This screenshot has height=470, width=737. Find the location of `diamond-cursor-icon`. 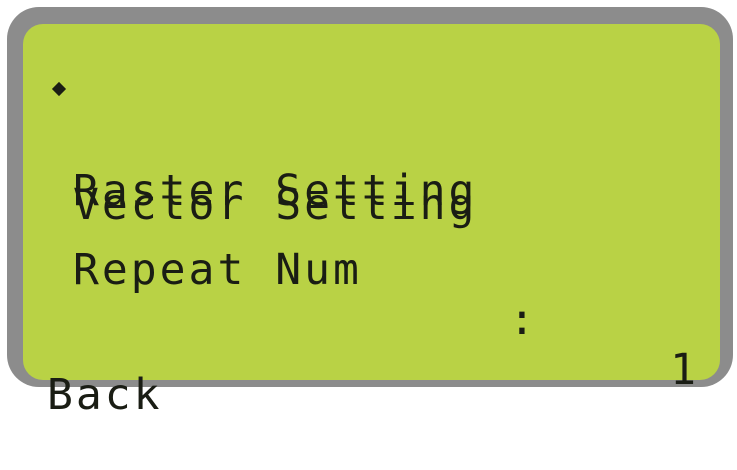

diamond-cursor-icon is located at coordinates (59, 89).